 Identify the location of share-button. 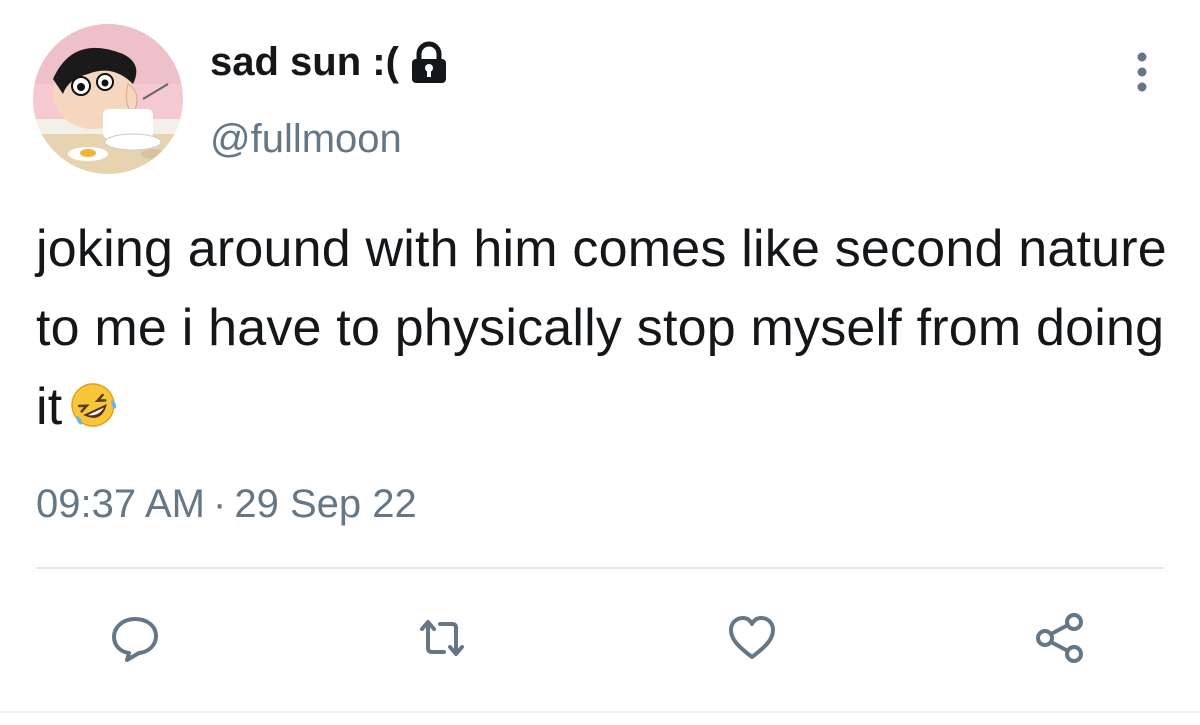
(1060, 638).